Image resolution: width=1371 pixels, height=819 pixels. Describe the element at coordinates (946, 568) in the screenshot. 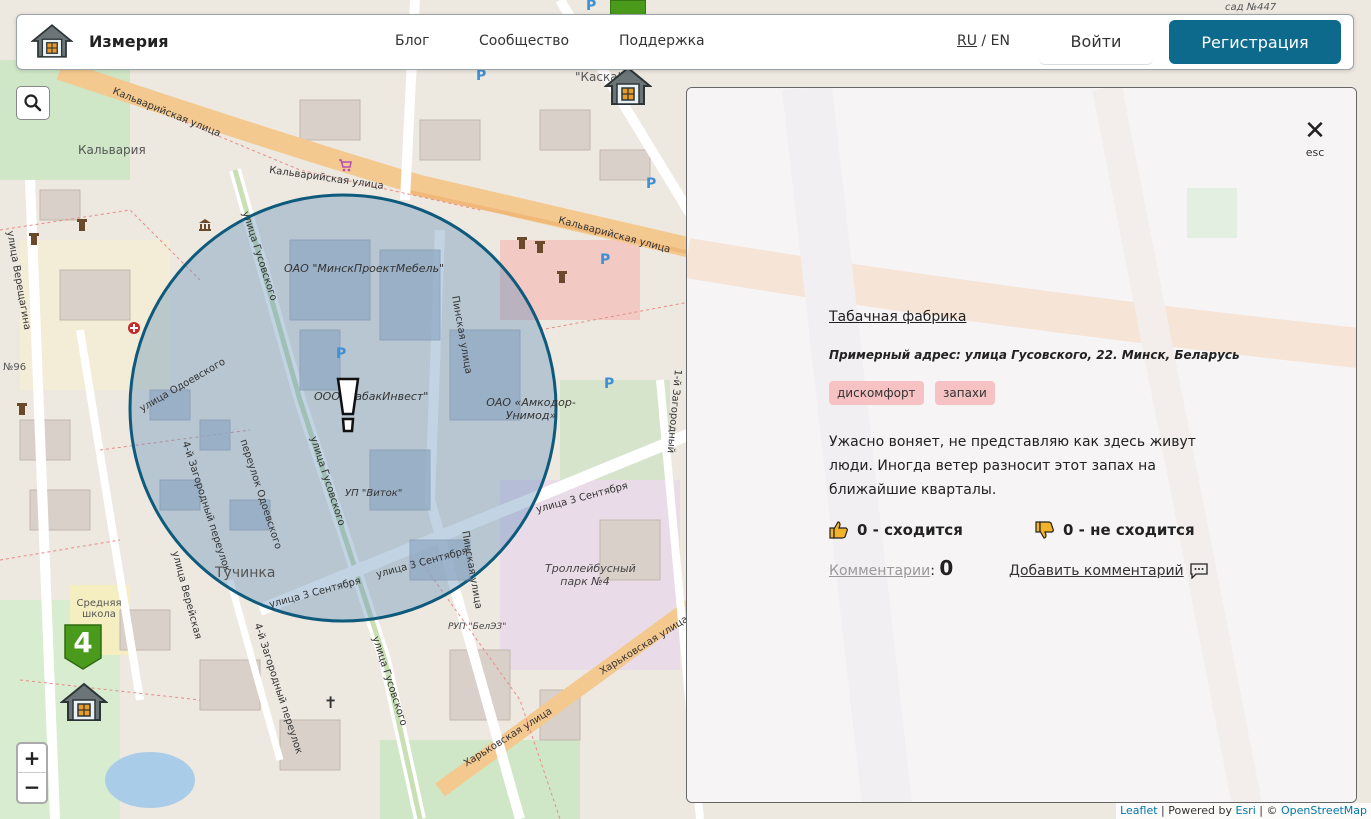

I see `comments-count: 0` at that location.